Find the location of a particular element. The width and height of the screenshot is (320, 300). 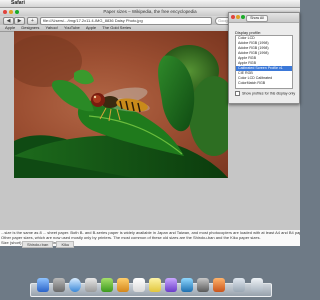

add-bookmark-icon: + is located at coordinates (32, 21).